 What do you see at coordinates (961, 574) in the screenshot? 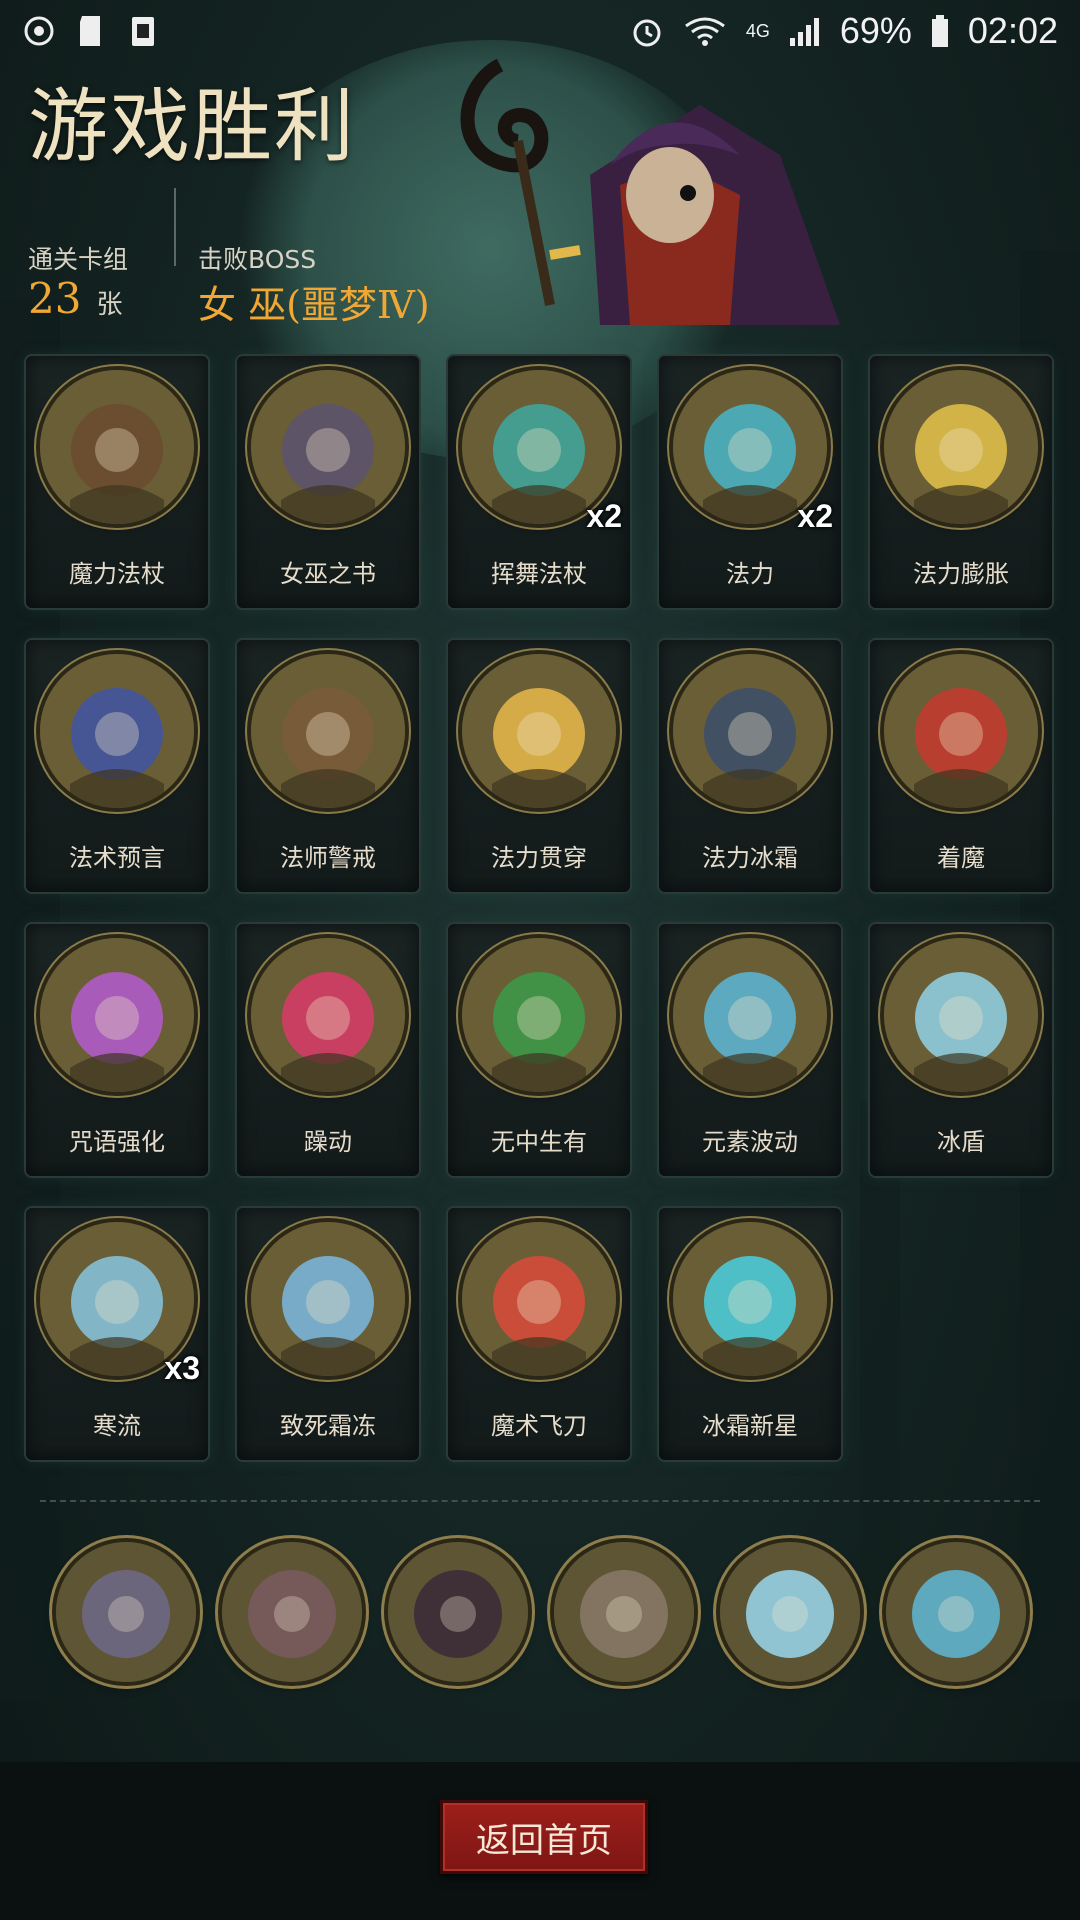
I see `card-name: 法力膨胀` at bounding box center [961, 574].